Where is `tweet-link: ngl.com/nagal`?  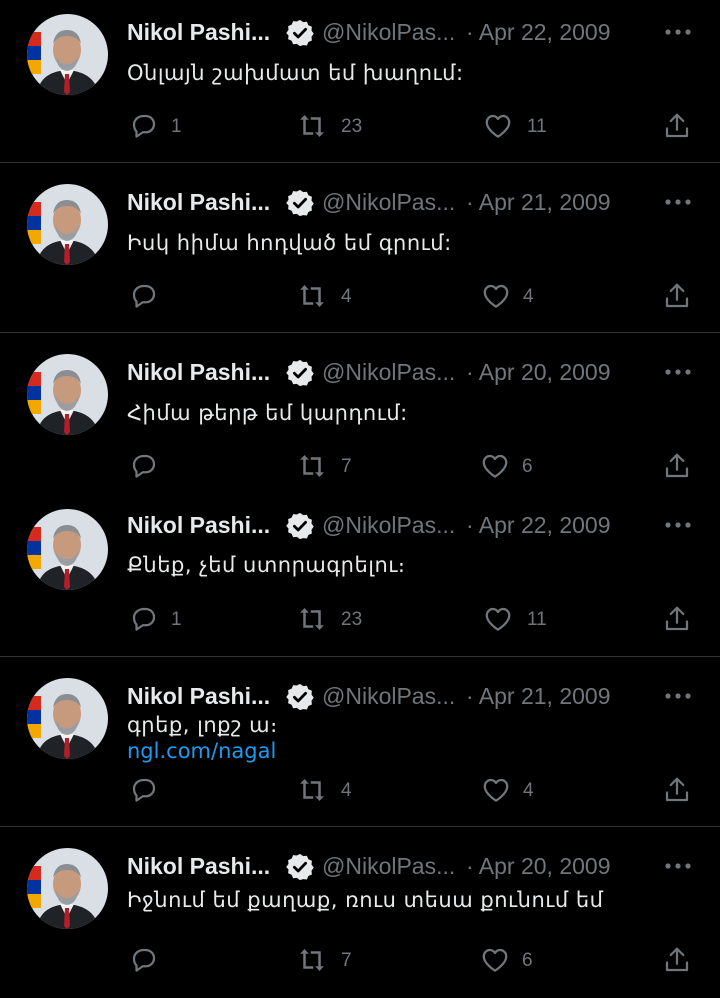
tweet-link: ngl.com/nagal is located at coordinates (201, 751).